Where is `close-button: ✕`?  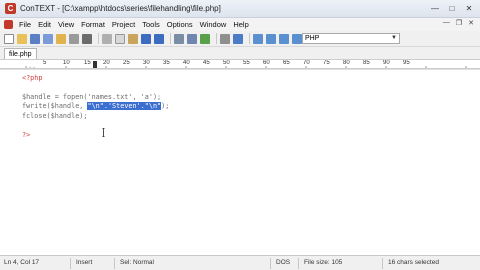
close-button: ✕ is located at coordinates (469, 8).